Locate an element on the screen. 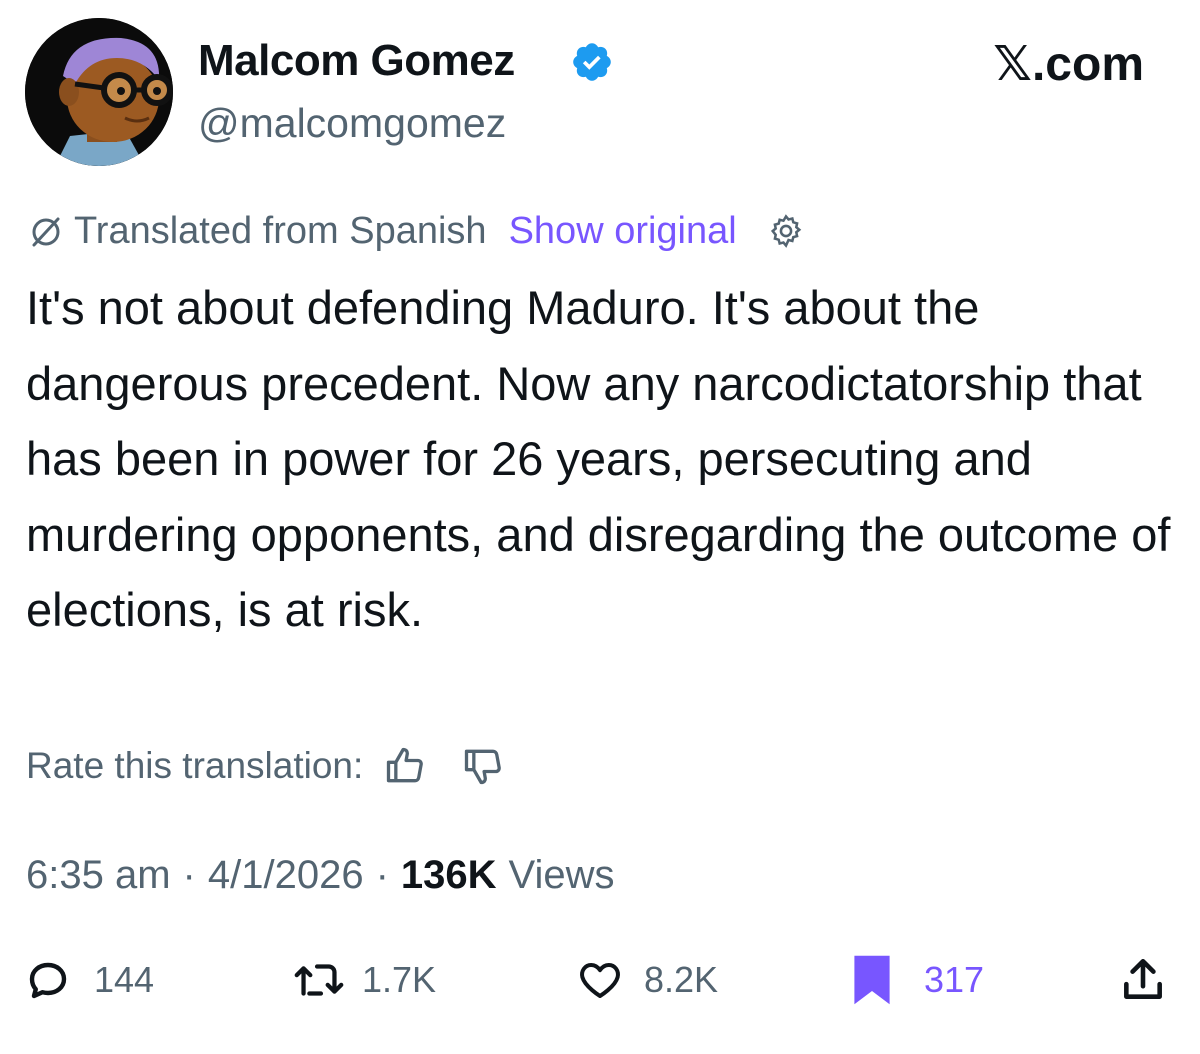 This screenshot has width=1200, height=1054. repost-count: 1.7K is located at coordinates (399, 979).